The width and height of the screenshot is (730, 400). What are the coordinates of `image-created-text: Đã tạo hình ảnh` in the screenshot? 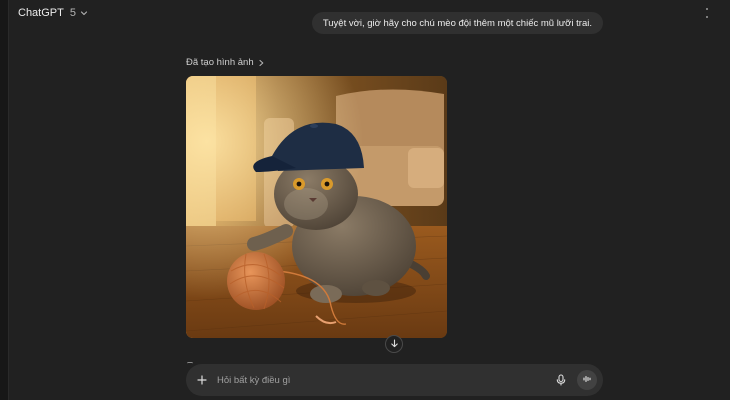 It's located at (220, 62).